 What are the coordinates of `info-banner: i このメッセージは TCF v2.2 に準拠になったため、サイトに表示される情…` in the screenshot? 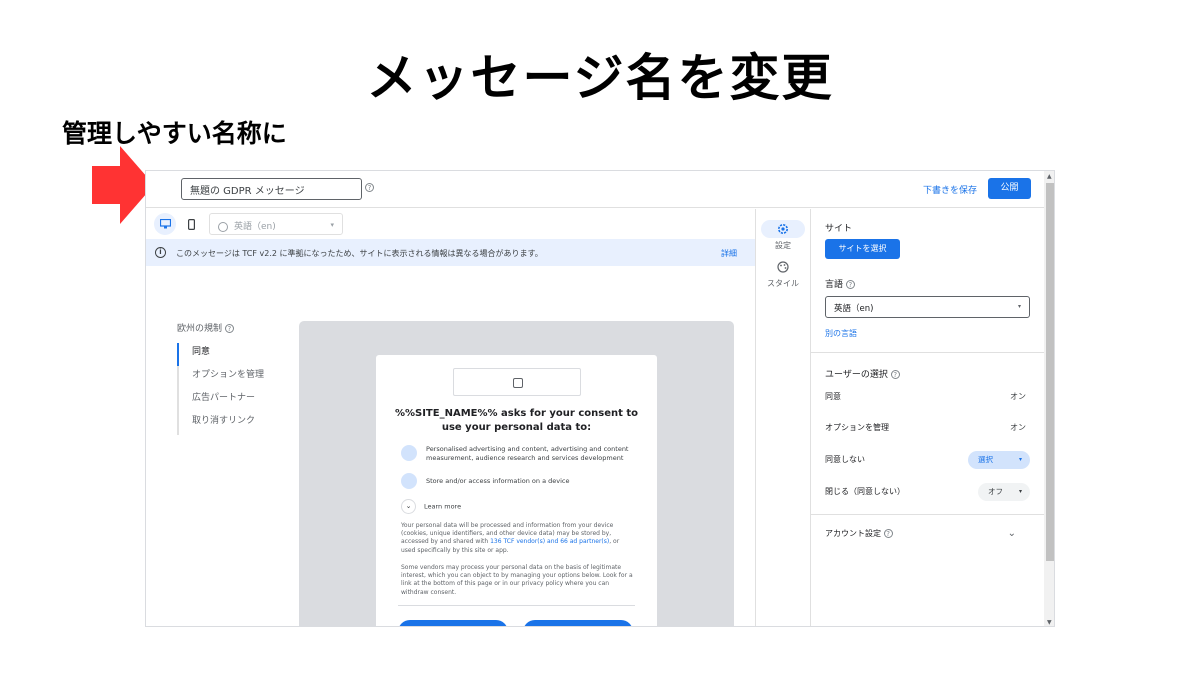 It's located at (450, 252).